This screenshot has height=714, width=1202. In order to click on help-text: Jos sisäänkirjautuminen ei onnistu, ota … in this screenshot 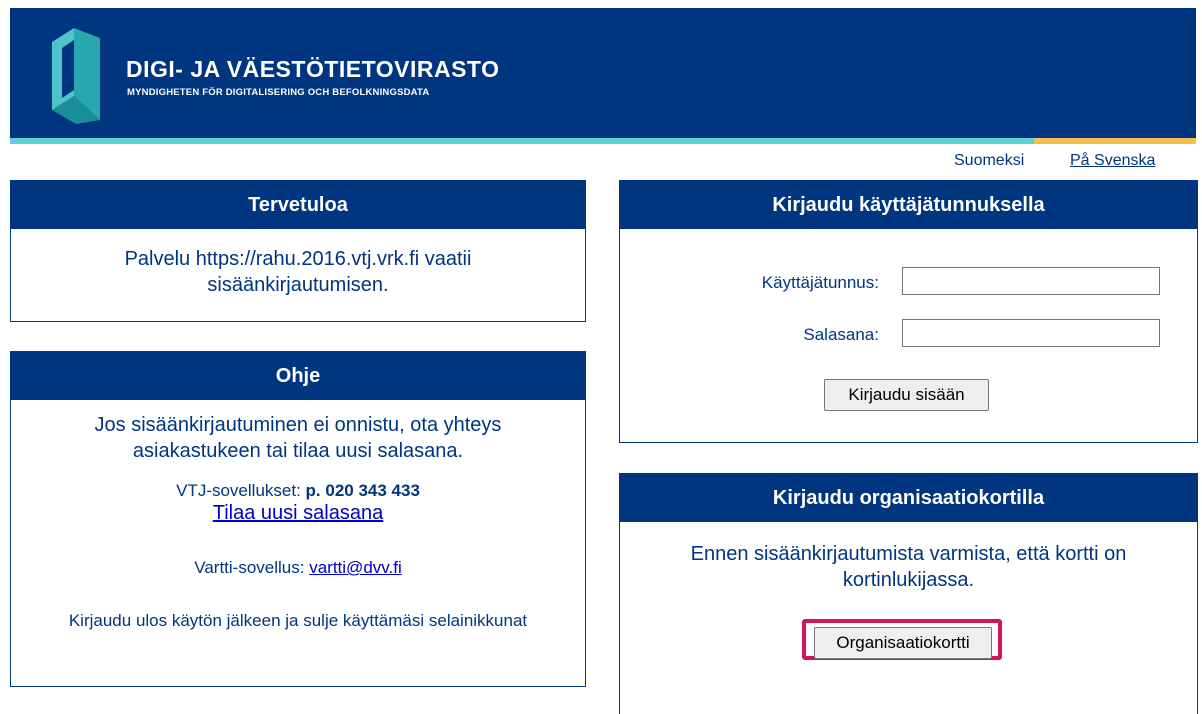, I will do `click(298, 438)`.